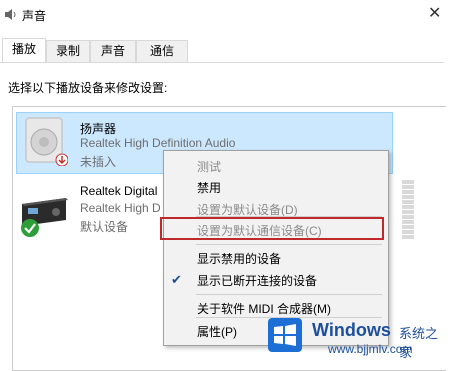  What do you see at coordinates (239, 258) in the screenshot?
I see `menu-item-show-disabled: 显示禁用的设备` at bounding box center [239, 258].